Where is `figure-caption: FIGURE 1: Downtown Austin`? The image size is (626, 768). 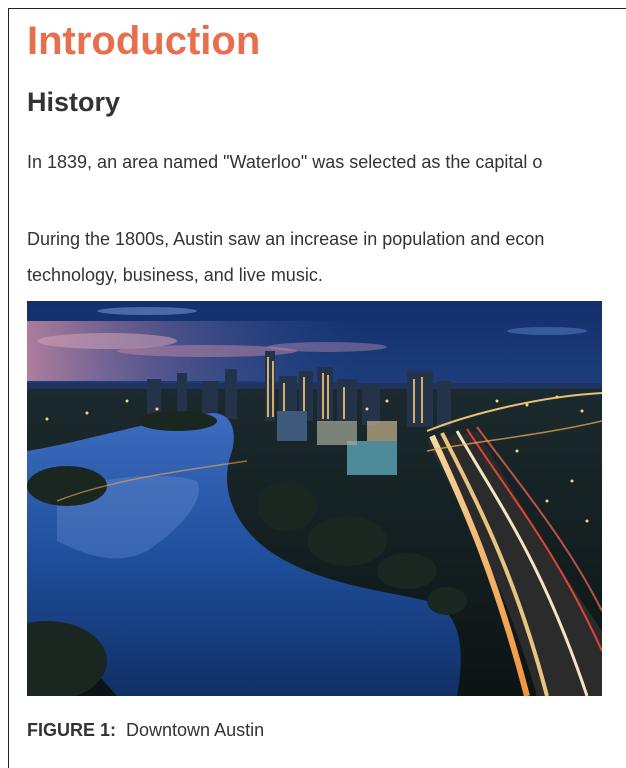 figure-caption: FIGURE 1: Downtown Austin is located at coordinates (145, 730).